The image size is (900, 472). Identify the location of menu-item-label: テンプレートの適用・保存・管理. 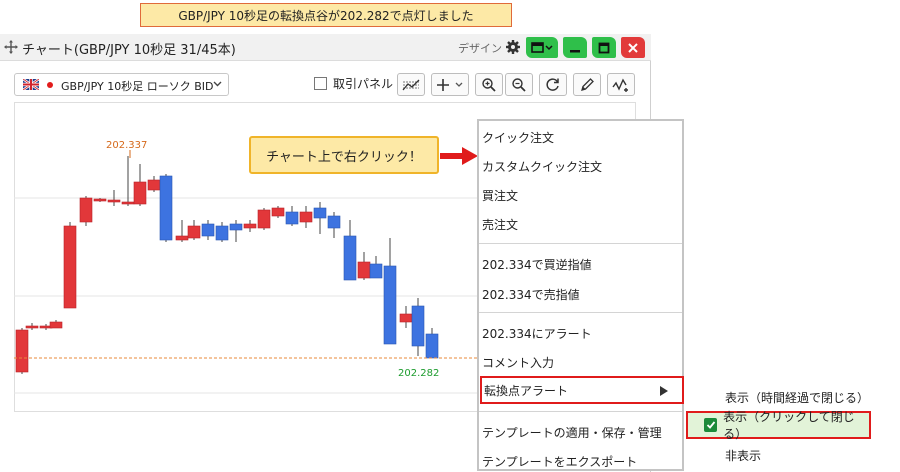
(572, 432).